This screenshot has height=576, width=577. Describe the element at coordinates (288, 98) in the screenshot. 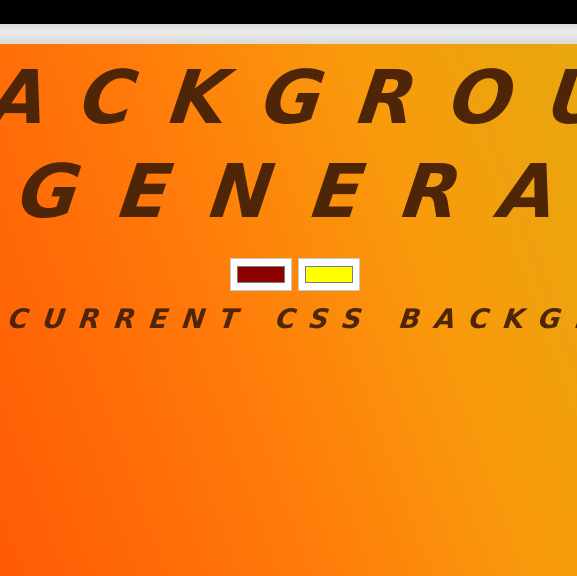

I see `page-title-line-1: ACKGROUND` at that location.